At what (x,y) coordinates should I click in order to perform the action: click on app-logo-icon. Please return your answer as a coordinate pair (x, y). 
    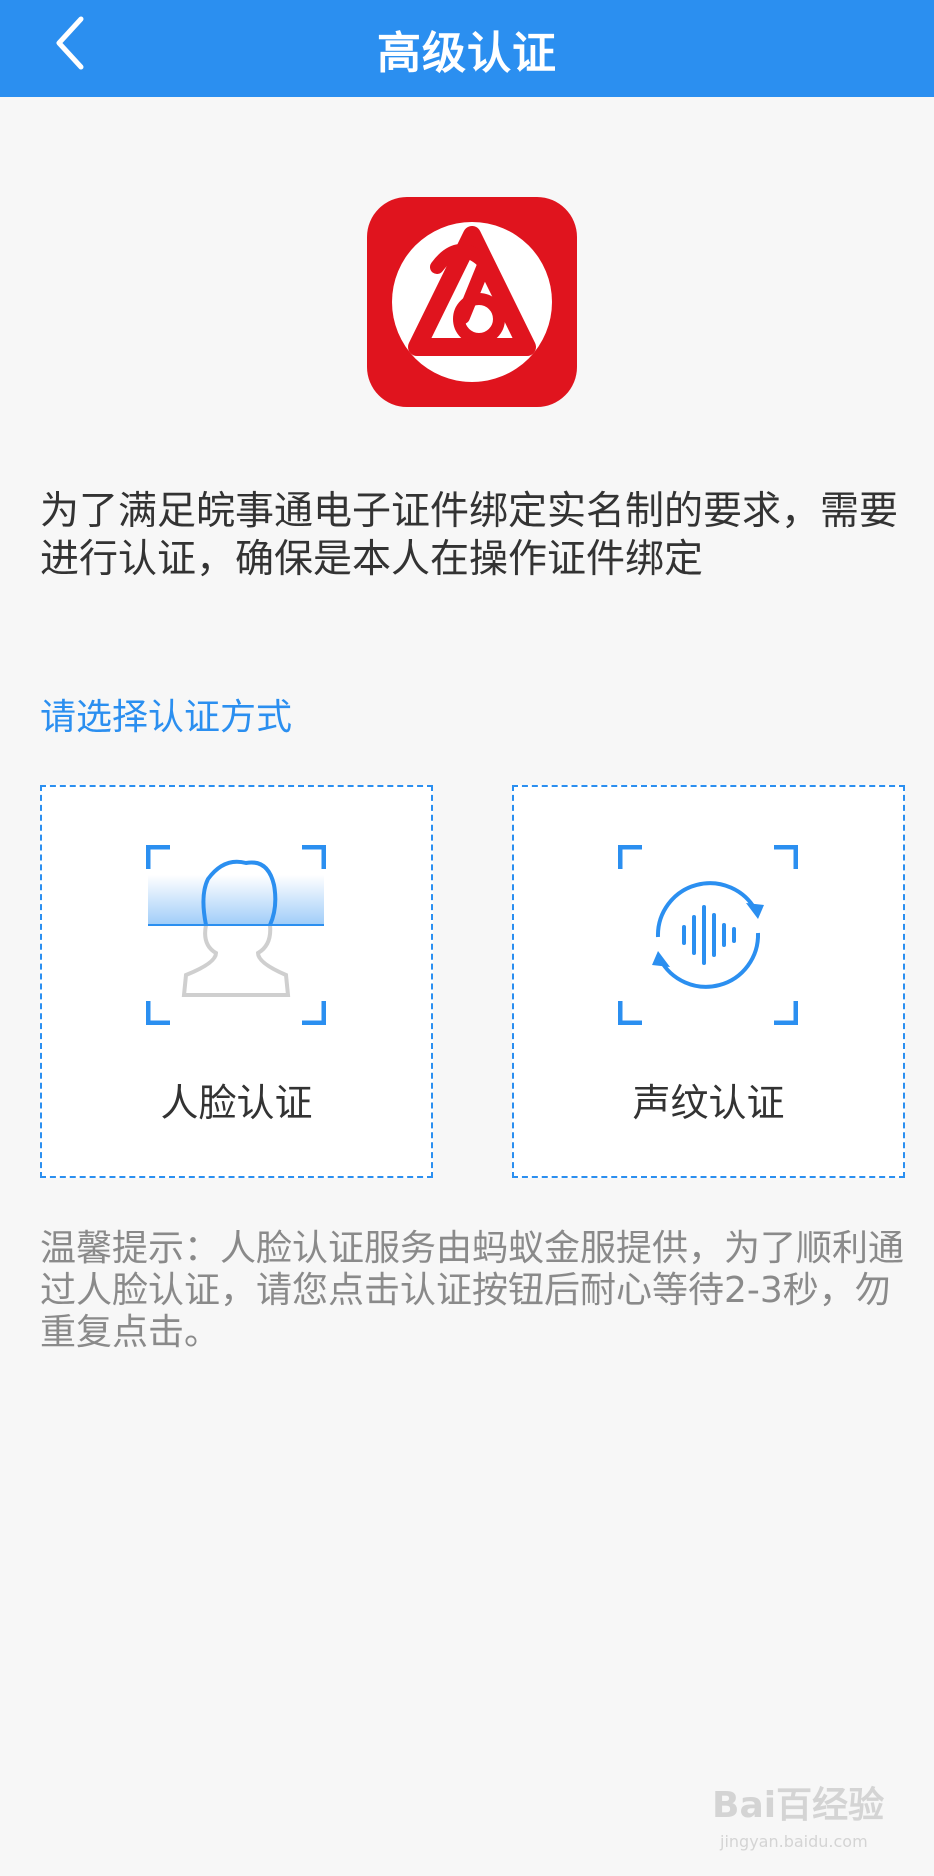
    Looking at the image, I should click on (472, 302).